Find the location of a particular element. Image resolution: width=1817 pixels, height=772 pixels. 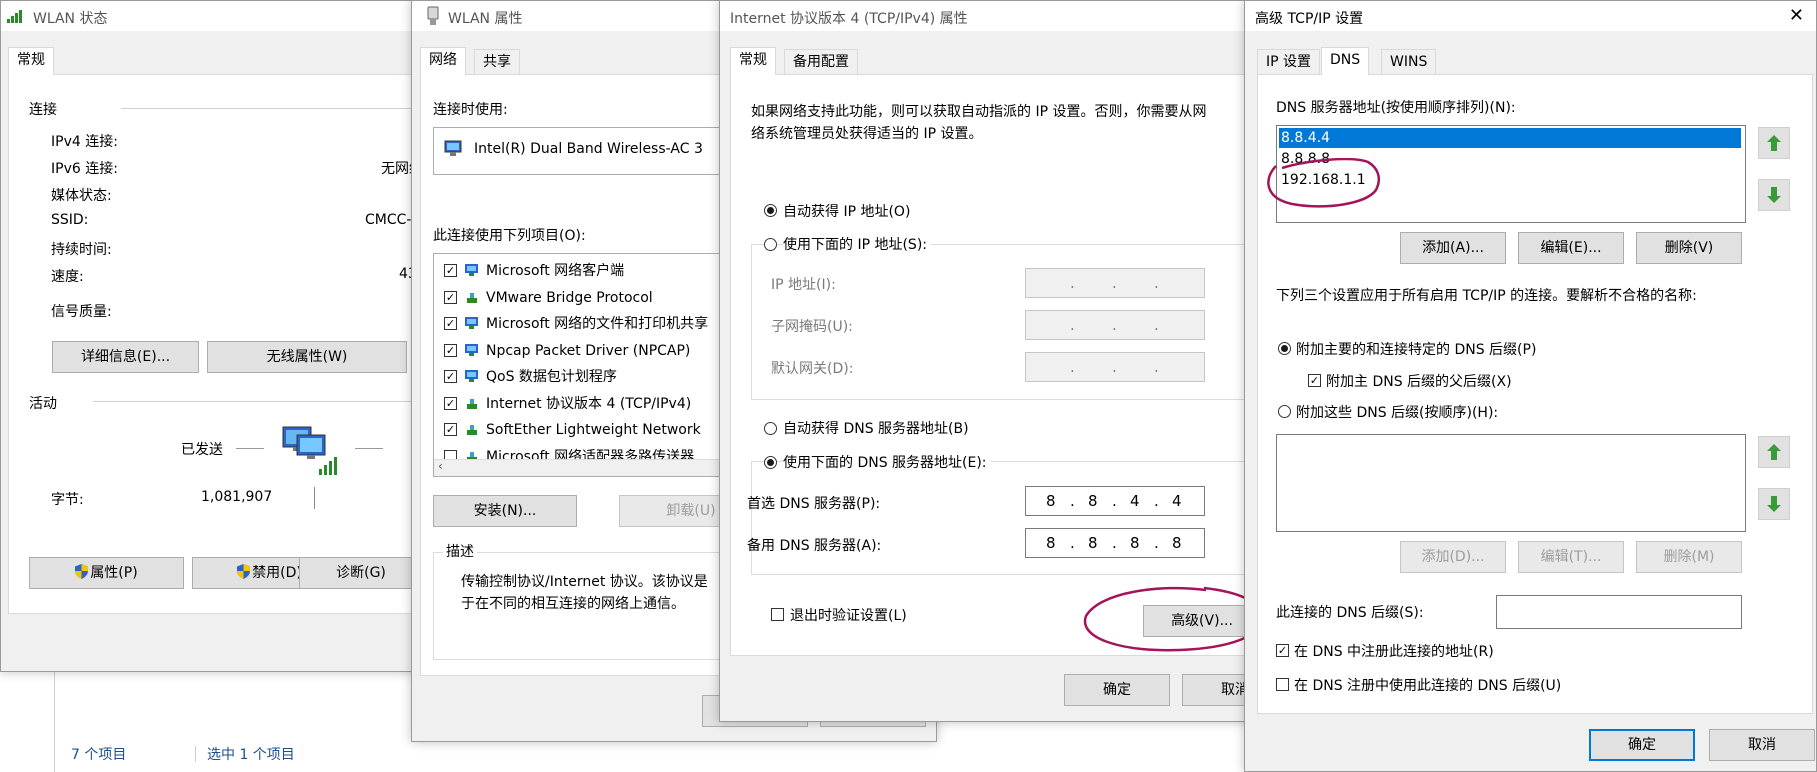

title-bar: Internet 协议版本 4 (TCP/IPv4) 属性 is located at coordinates (987, 16).